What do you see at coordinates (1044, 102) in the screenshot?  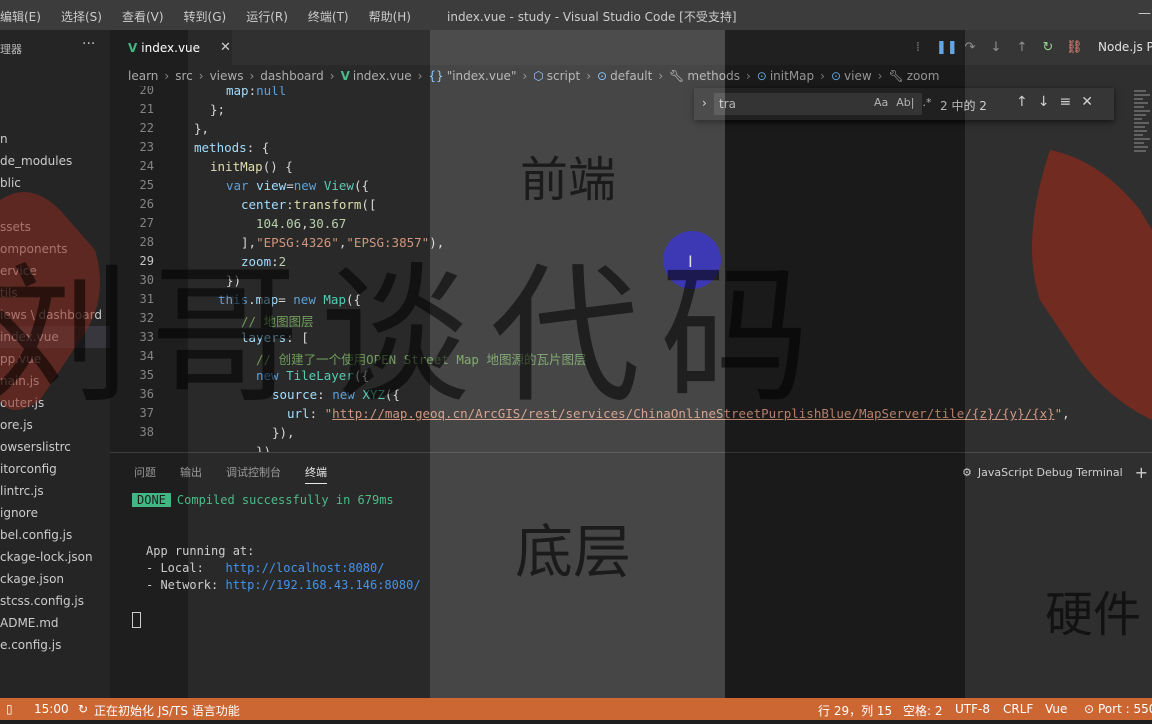 I see `next-match-icon: ↓` at bounding box center [1044, 102].